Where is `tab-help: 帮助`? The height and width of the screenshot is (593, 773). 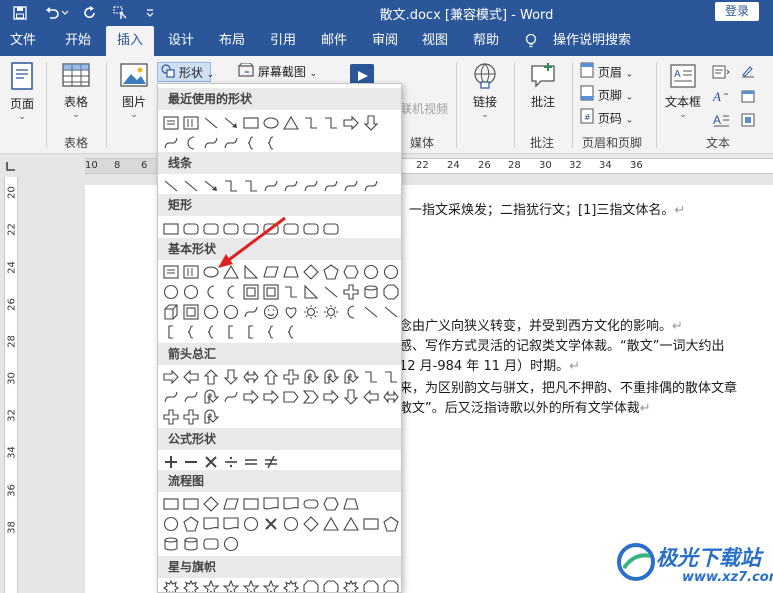
tab-help: 帮助 is located at coordinates (486, 41).